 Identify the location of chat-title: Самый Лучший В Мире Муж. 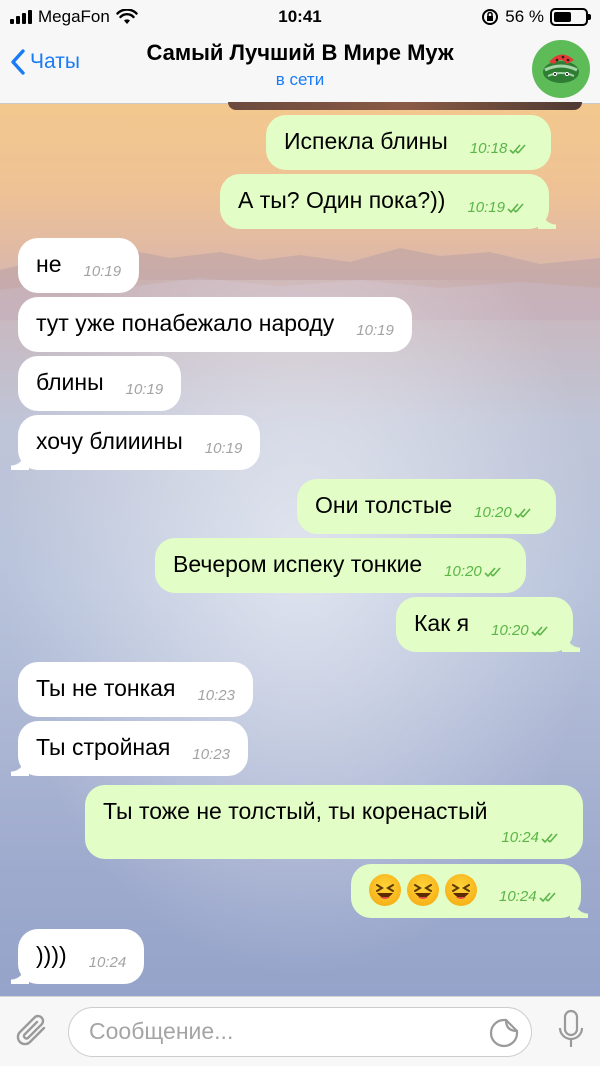
(300, 52).